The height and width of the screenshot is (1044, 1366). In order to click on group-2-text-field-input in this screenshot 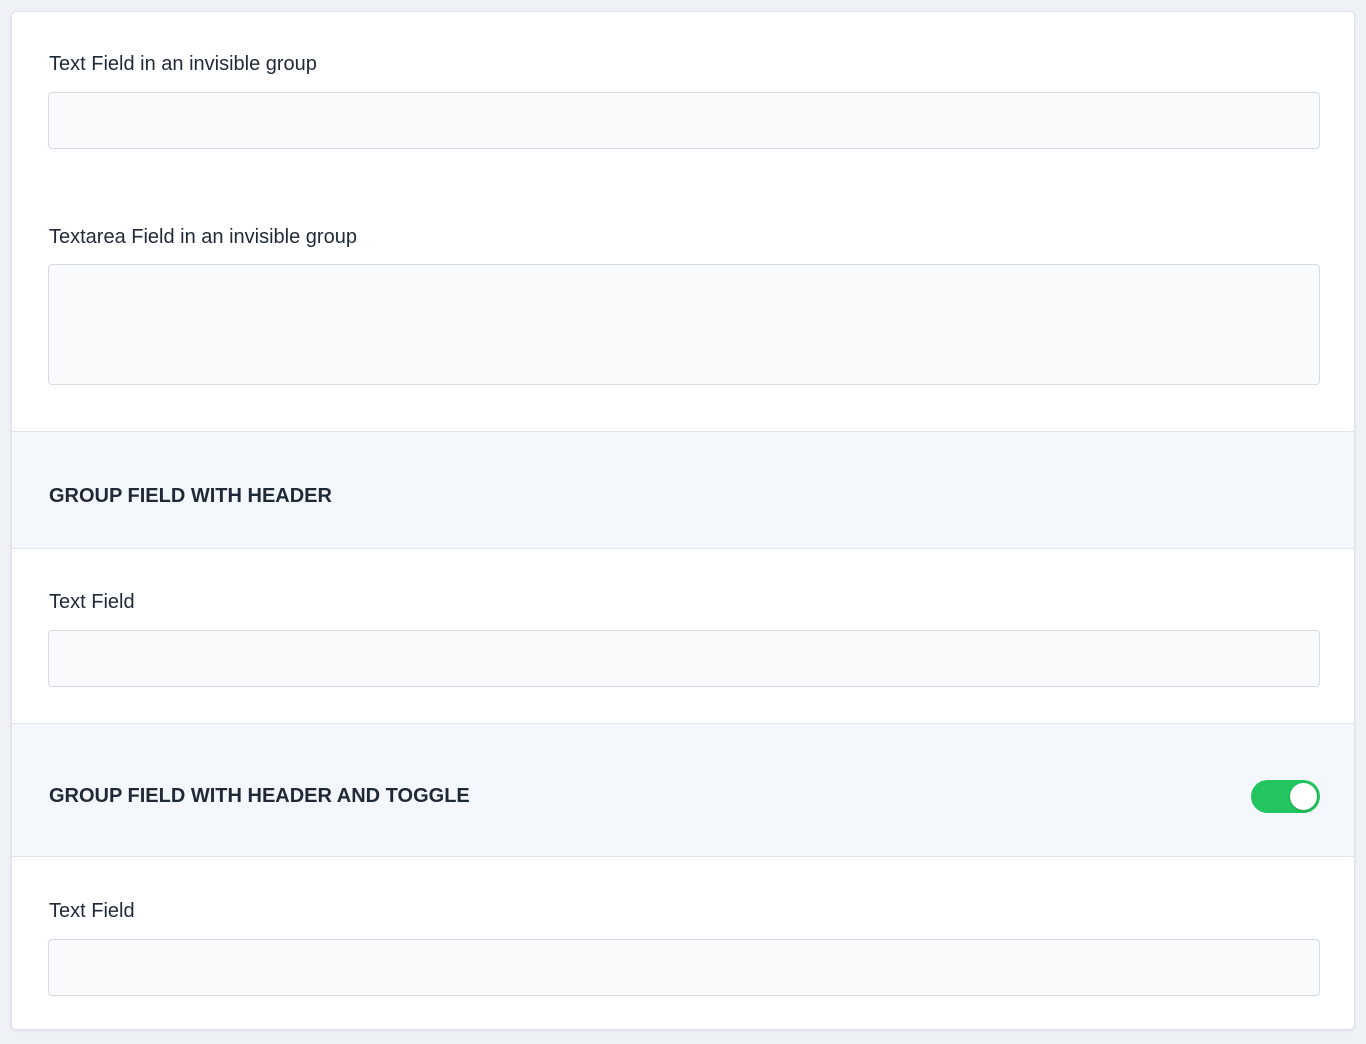, I will do `click(684, 967)`.